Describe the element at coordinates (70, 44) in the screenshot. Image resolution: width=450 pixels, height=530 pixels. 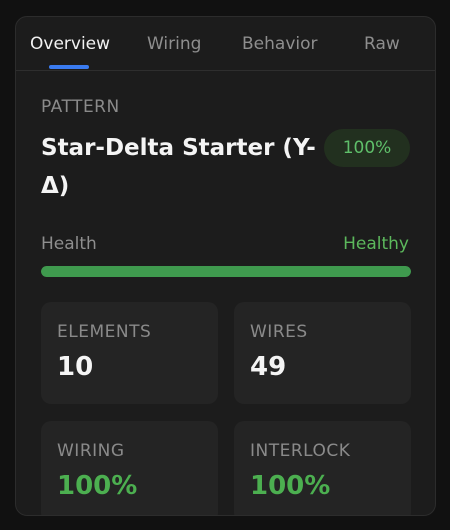
I see `tab-overview: Overview` at that location.